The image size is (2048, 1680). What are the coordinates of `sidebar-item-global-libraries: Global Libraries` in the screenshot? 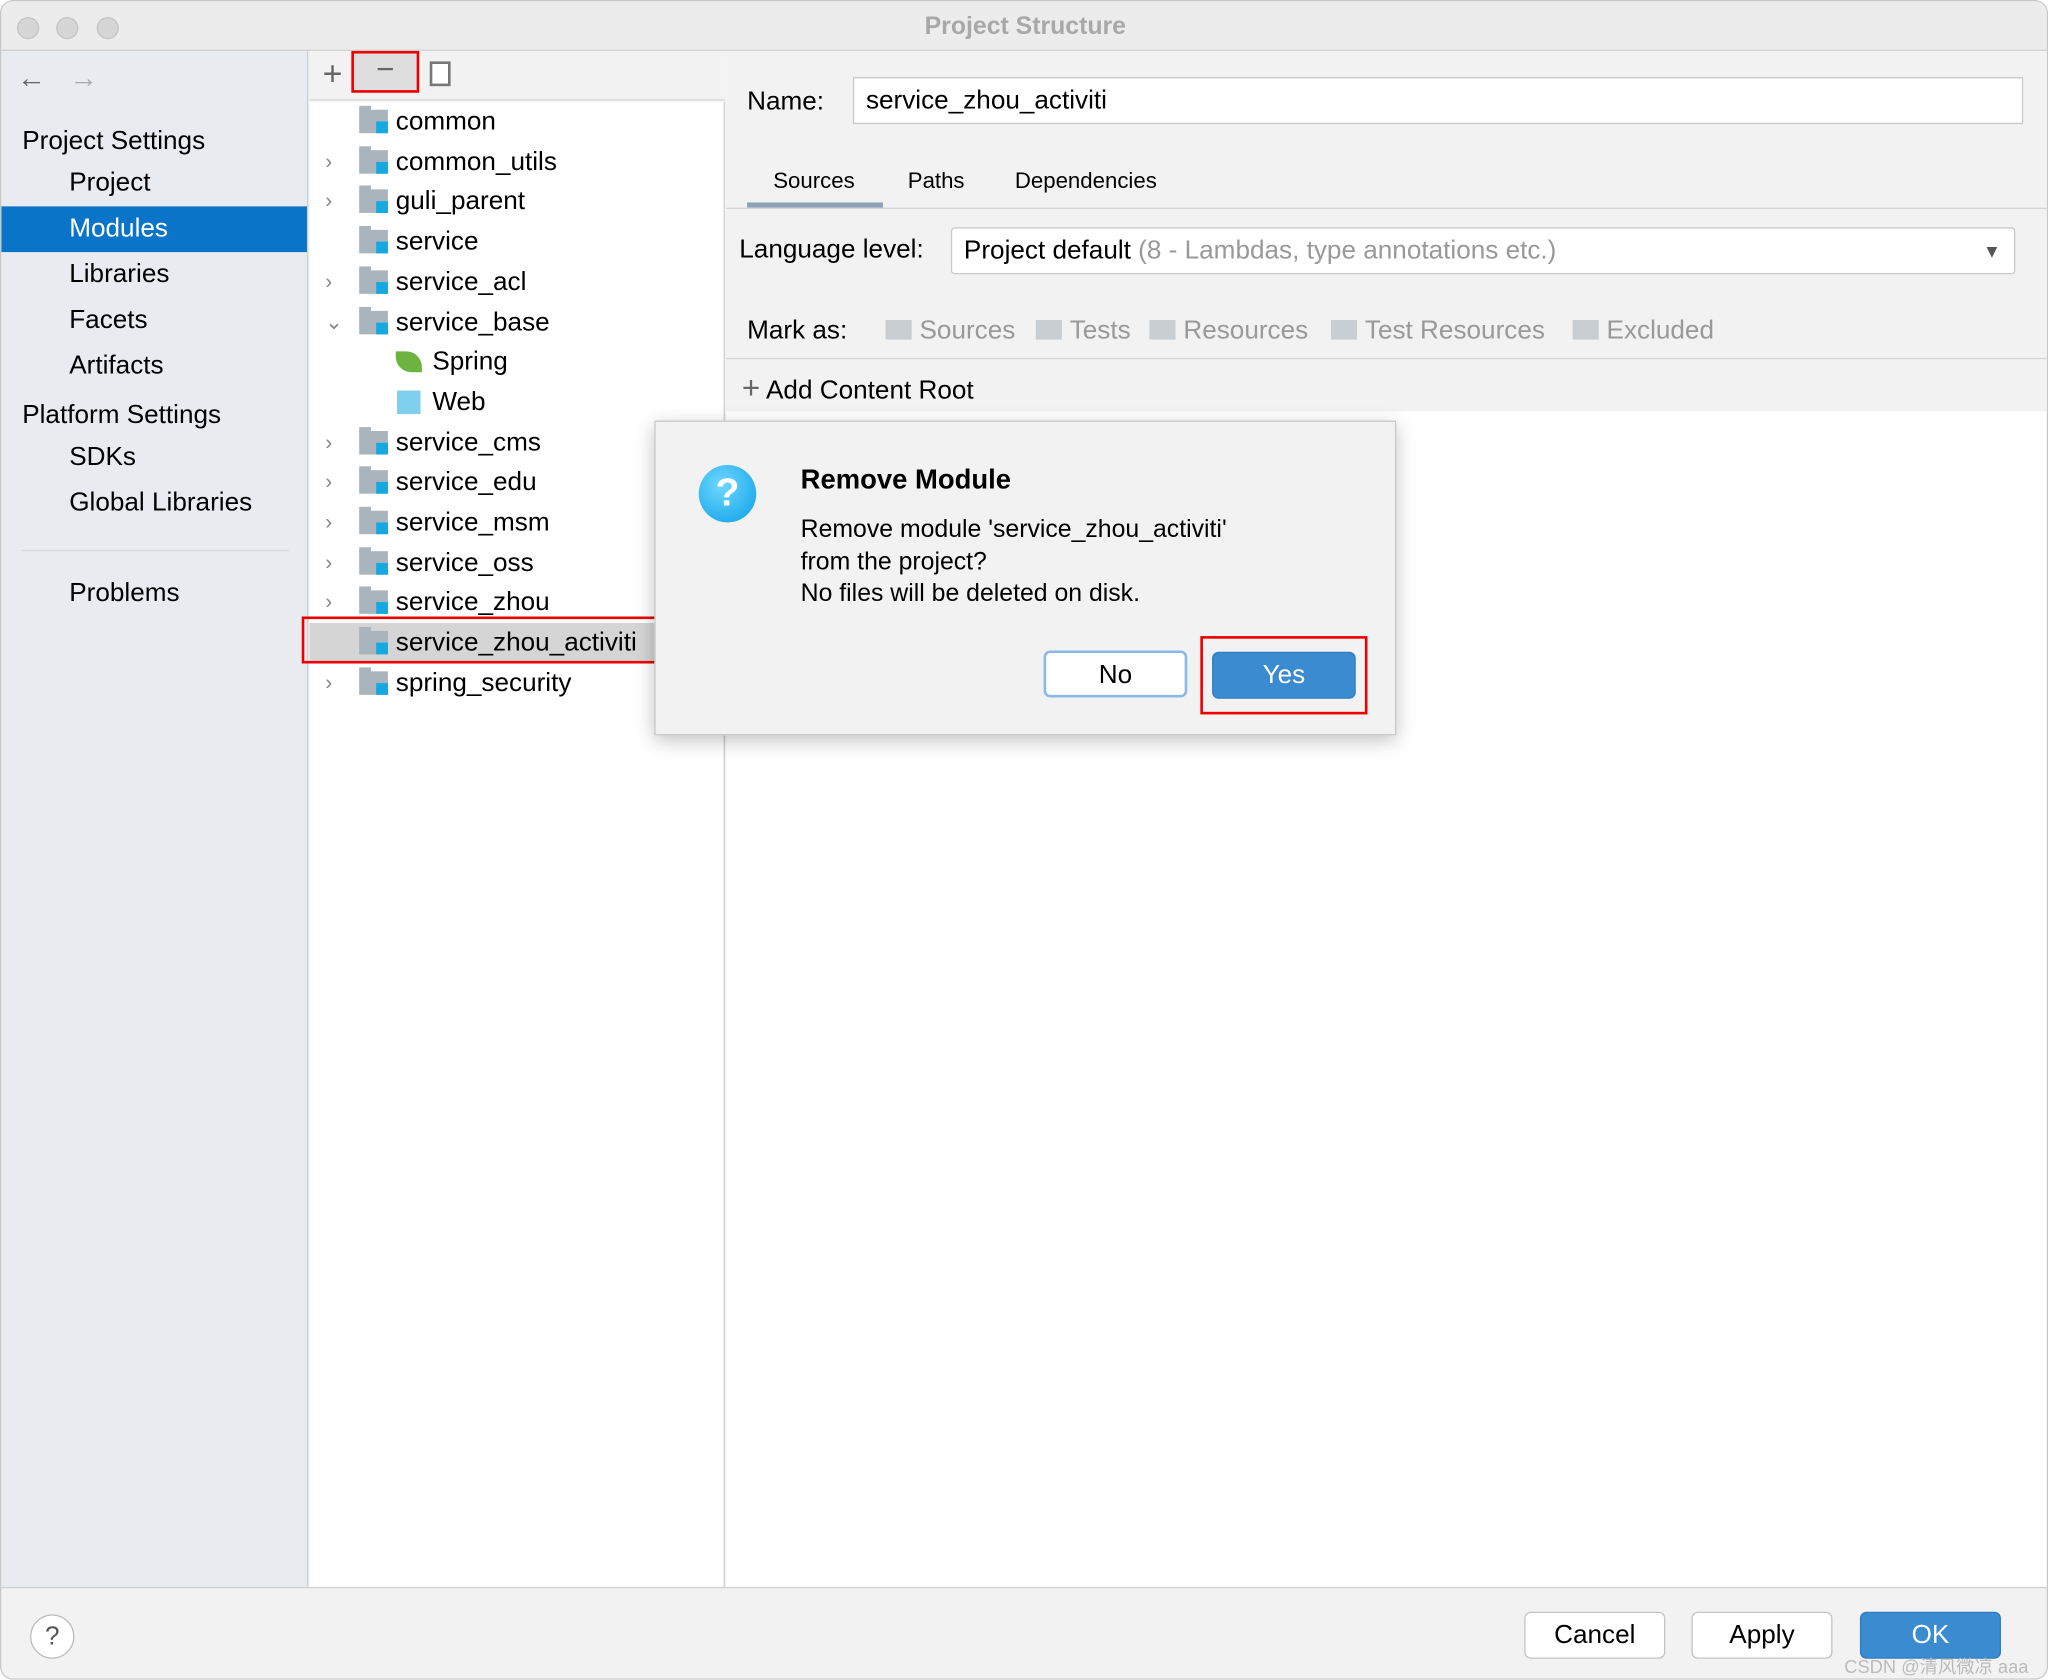 It's located at (154, 504).